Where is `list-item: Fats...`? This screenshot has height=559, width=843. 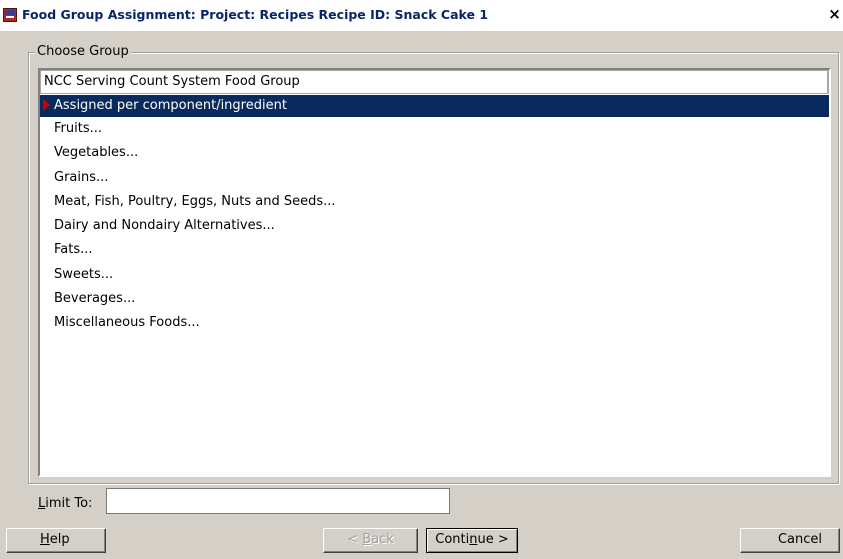
list-item: Fats... is located at coordinates (434, 250).